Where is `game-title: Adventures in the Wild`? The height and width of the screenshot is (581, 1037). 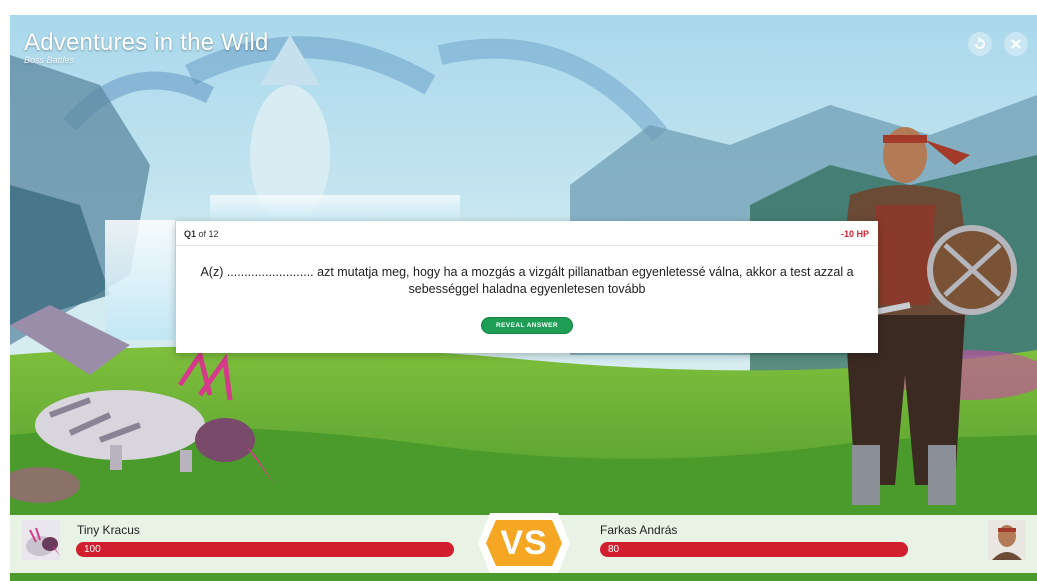
game-title: Adventures in the Wild is located at coordinates (146, 42).